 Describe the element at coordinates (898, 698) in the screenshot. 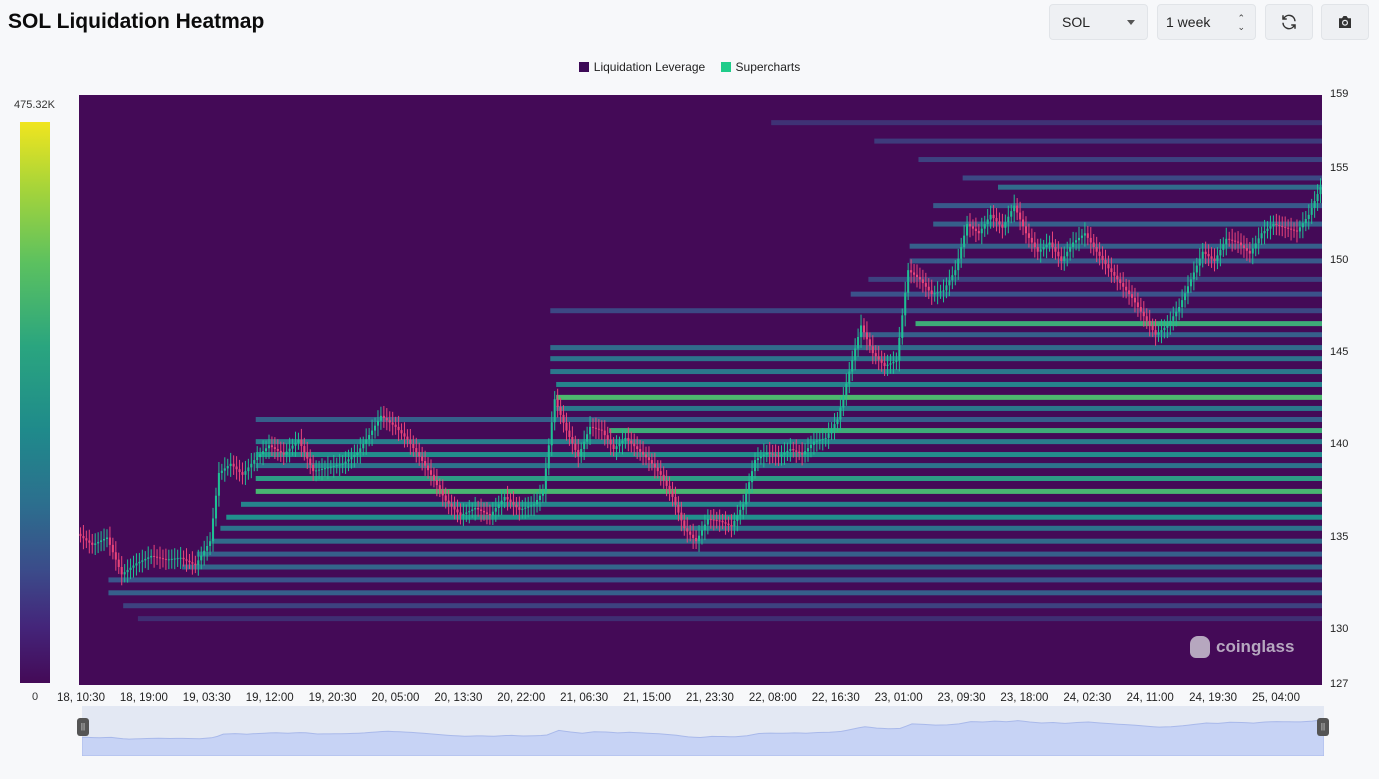

I see `x-tick-label: 23, 01:00` at that location.